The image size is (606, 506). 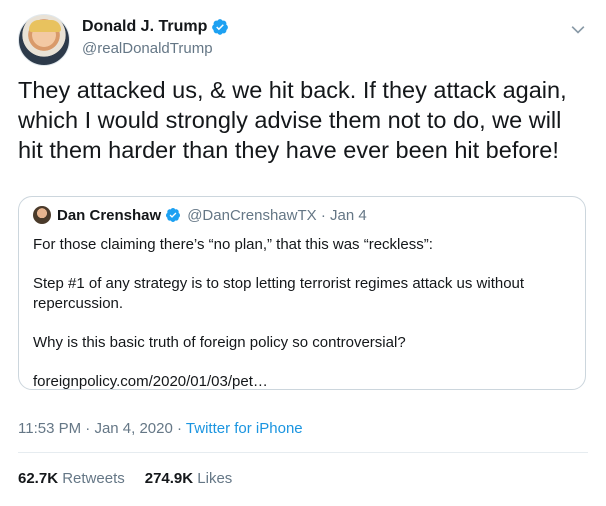 I want to click on retweets-count: 62.7K, so click(x=38, y=478).